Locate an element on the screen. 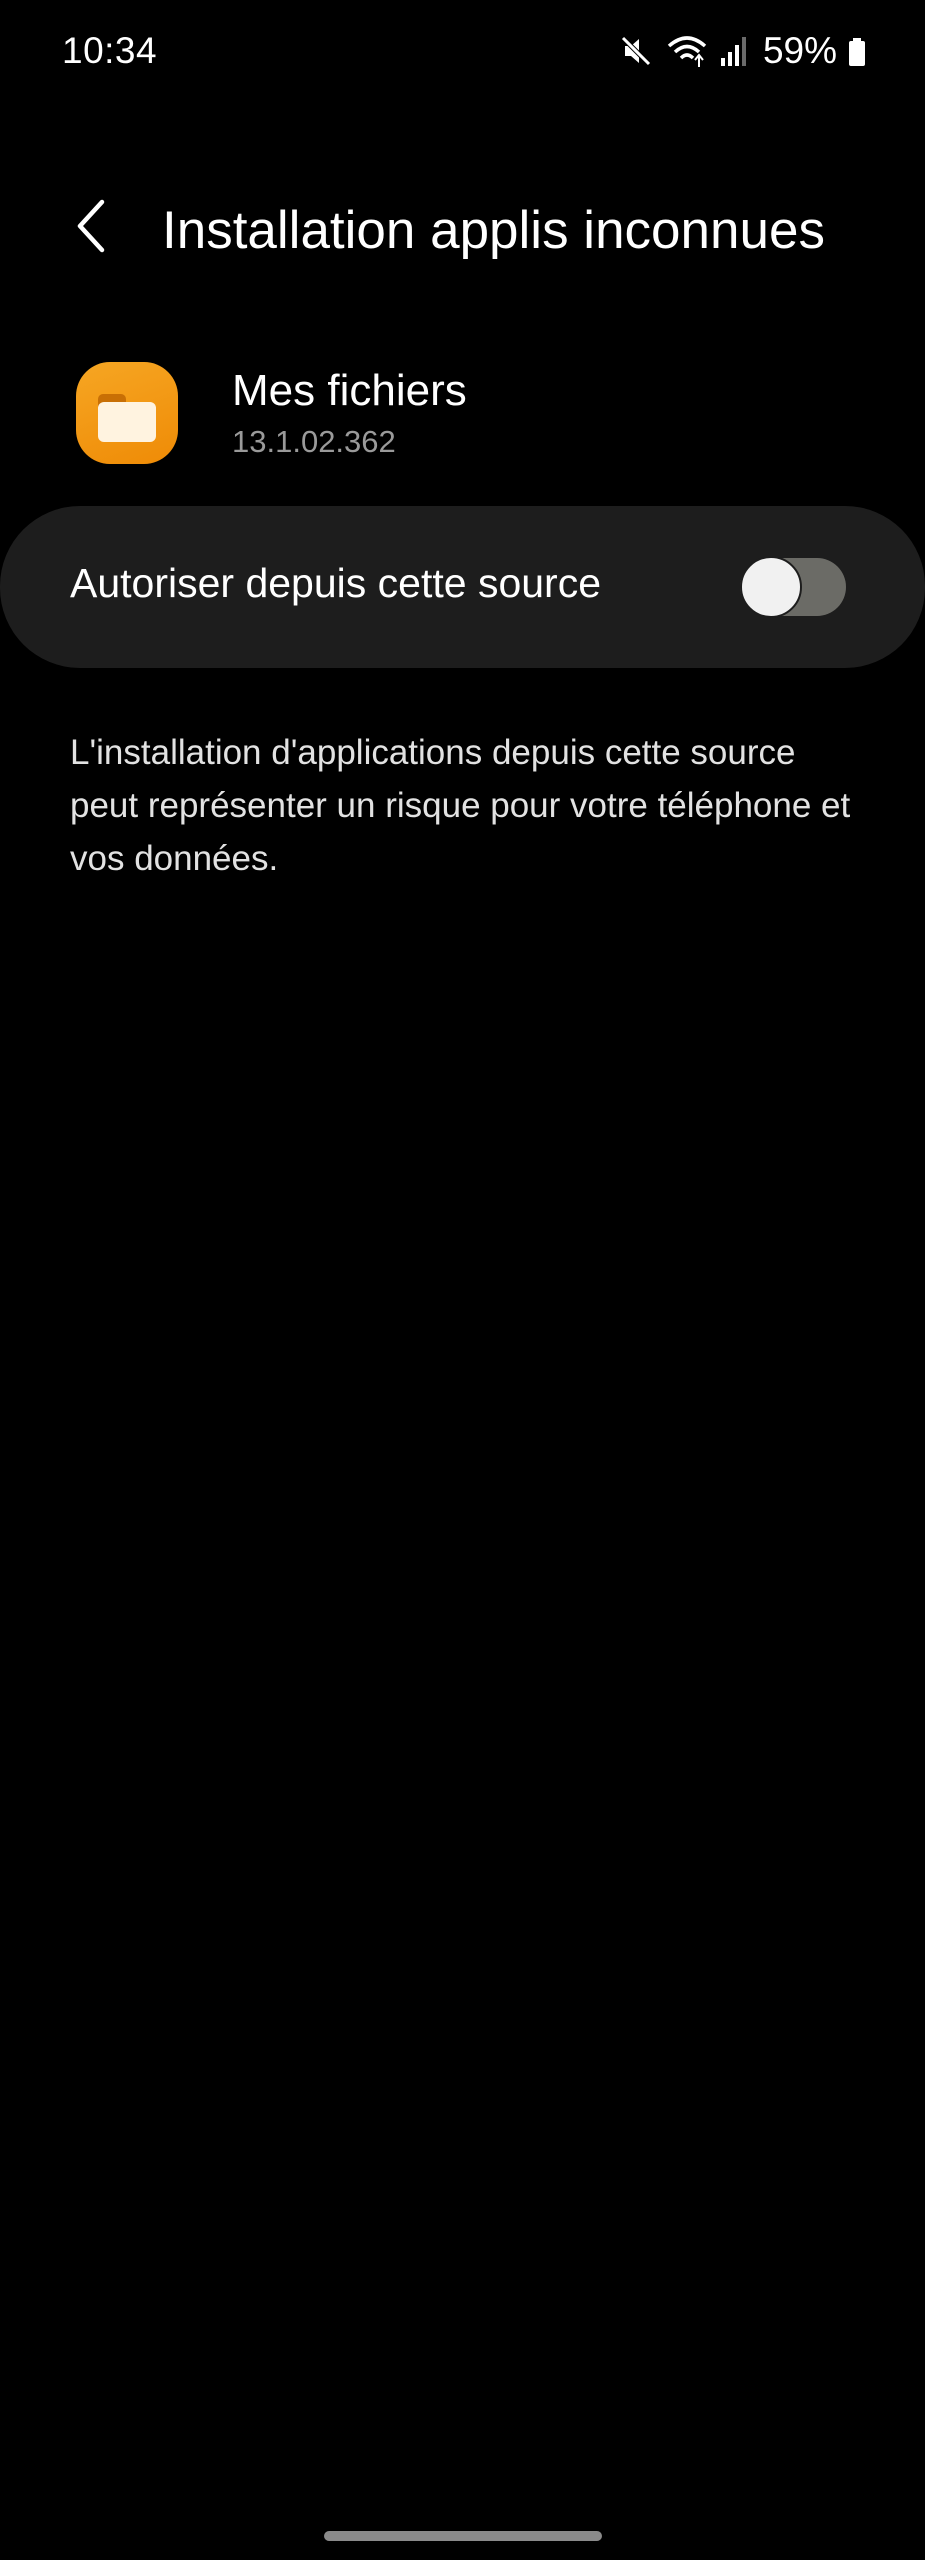 The image size is (925, 2560). chevron-left-icon is located at coordinates (90, 228).